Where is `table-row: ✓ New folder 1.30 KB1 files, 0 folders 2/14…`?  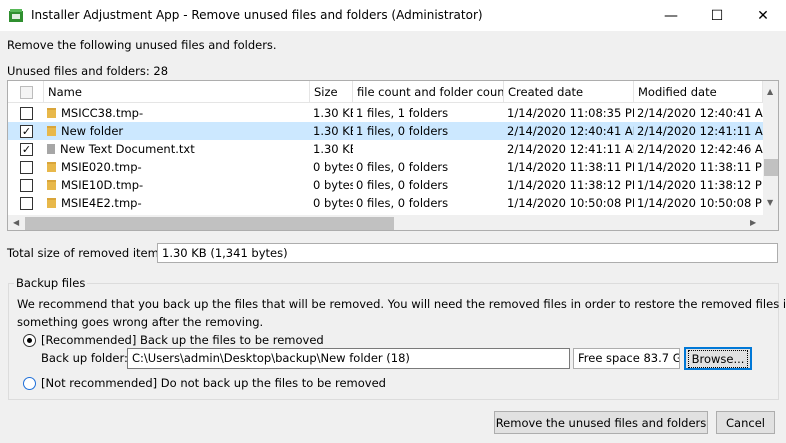 table-row: ✓ New folder 1.30 KB1 files, 0 folders 2/14… is located at coordinates (385, 131).